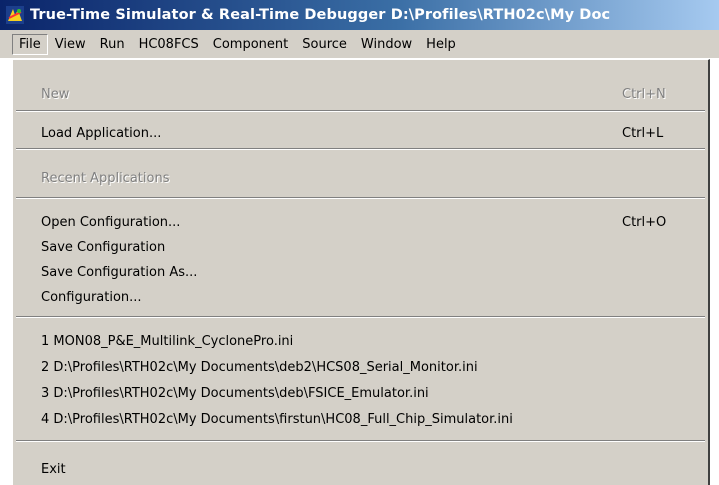 This screenshot has width=719, height=485. Describe the element at coordinates (360, 341) in the screenshot. I see `menu-item-recent-config-1: 1 MON08_P&E_Multilink_CyclonePro.ini` at that location.